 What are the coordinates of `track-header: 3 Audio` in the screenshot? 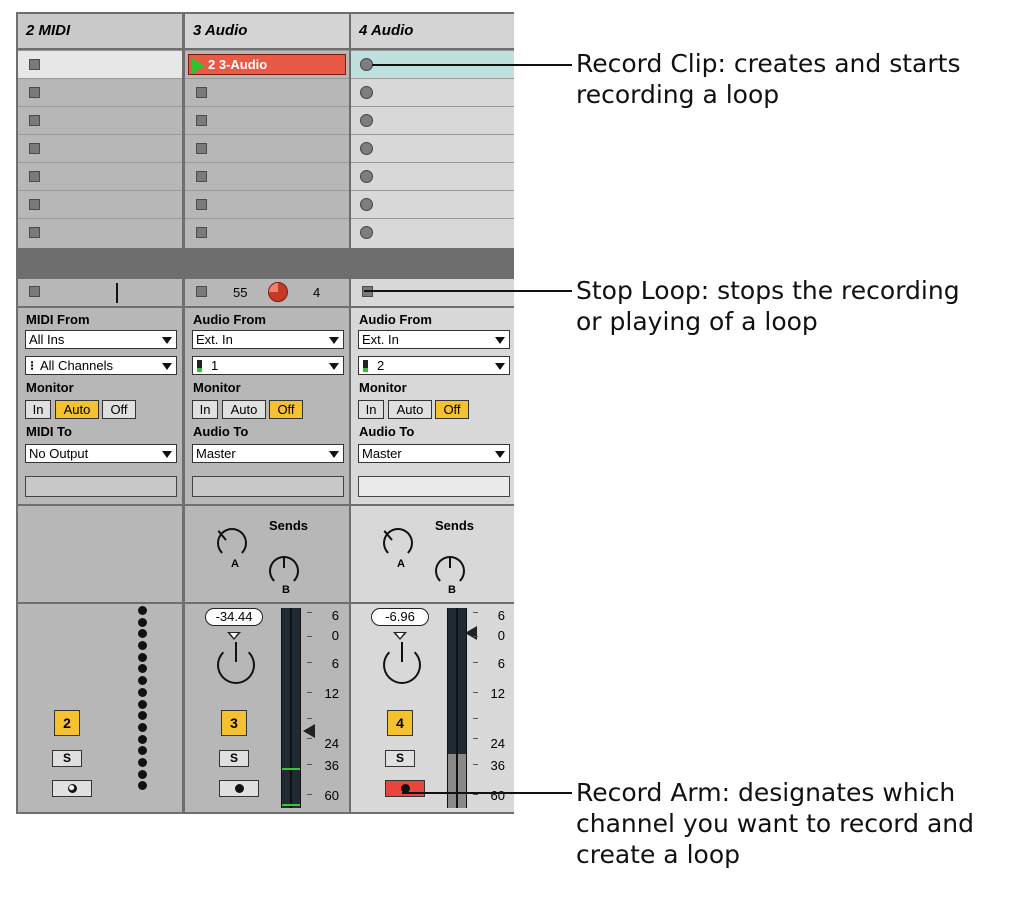 It's located at (267, 31).